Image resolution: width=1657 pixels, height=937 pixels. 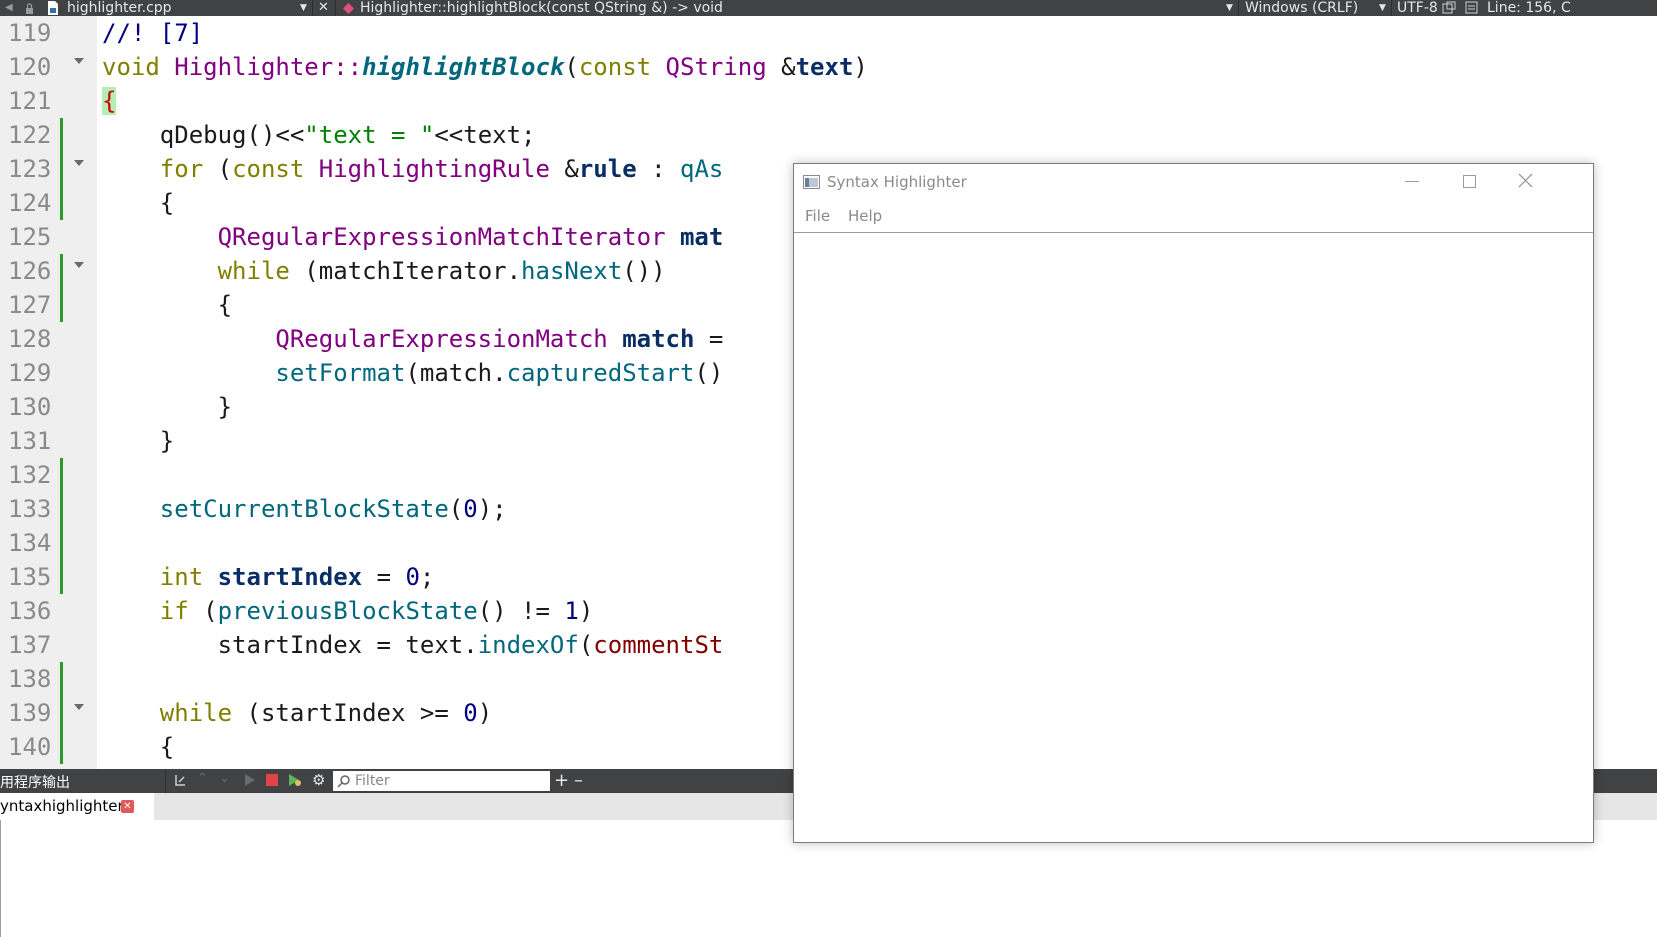 I want to click on code-token: &, so click(x=788, y=67).